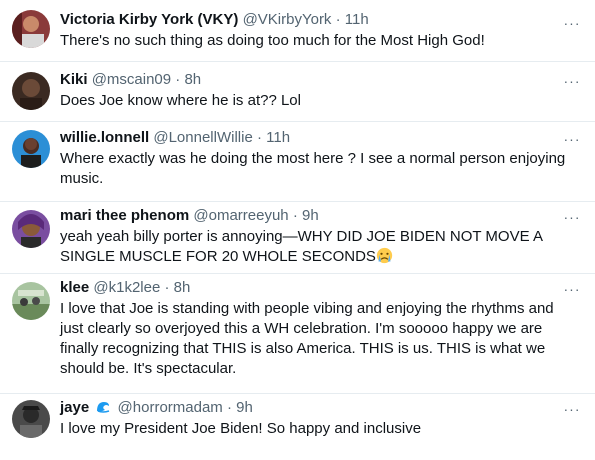 Image resolution: width=595 pixels, height=460 pixels. Describe the element at coordinates (104, 137) in the screenshot. I see `display-name: willie.lonnell` at that location.